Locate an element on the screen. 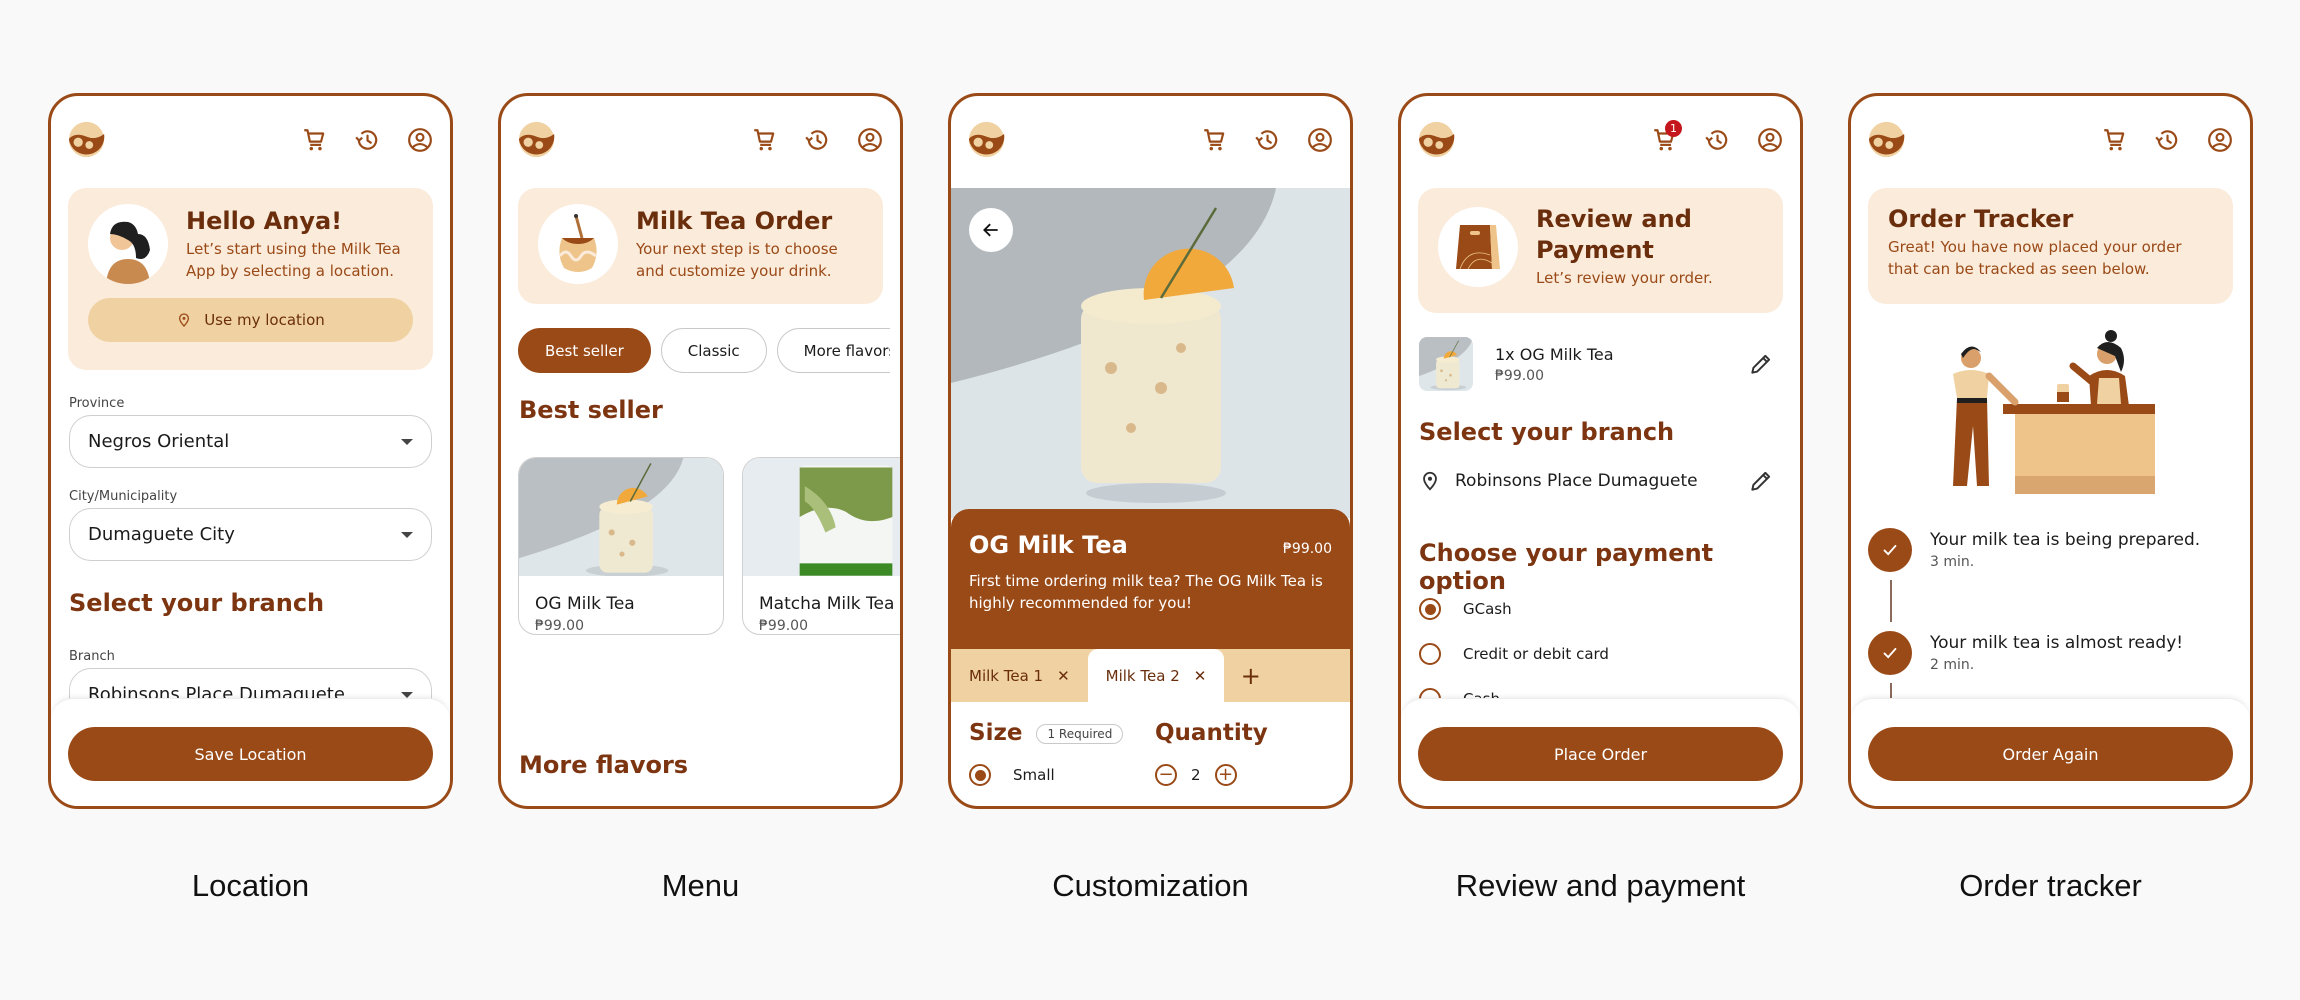 This screenshot has height=1000, width=2300. quantity-stepper: − 2 + is located at coordinates (1196, 775).